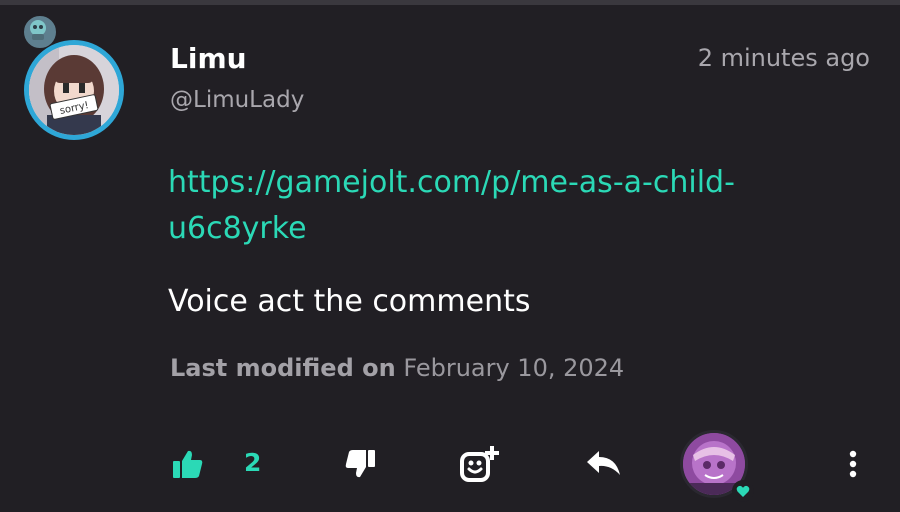 Image resolution: width=900 pixels, height=512 pixels. Describe the element at coordinates (208, 58) in the screenshot. I see `author-name: Limu` at that location.